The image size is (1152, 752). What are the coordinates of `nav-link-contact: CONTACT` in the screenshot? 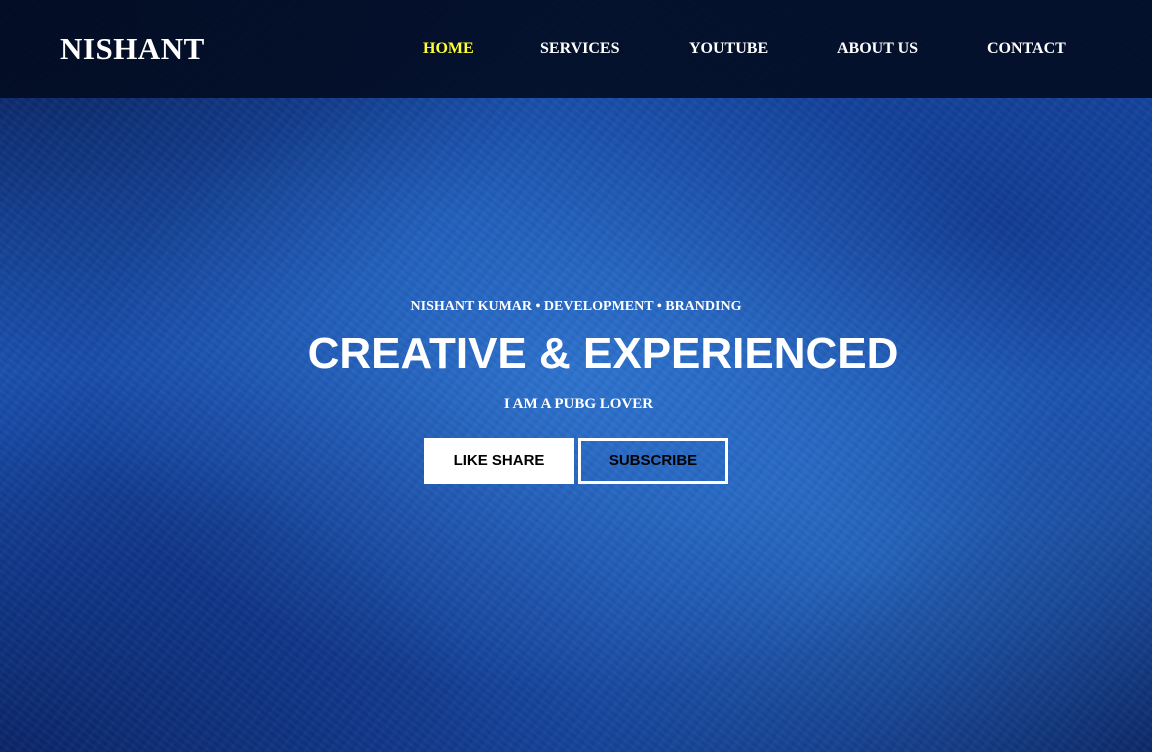 It's located at (1026, 49).